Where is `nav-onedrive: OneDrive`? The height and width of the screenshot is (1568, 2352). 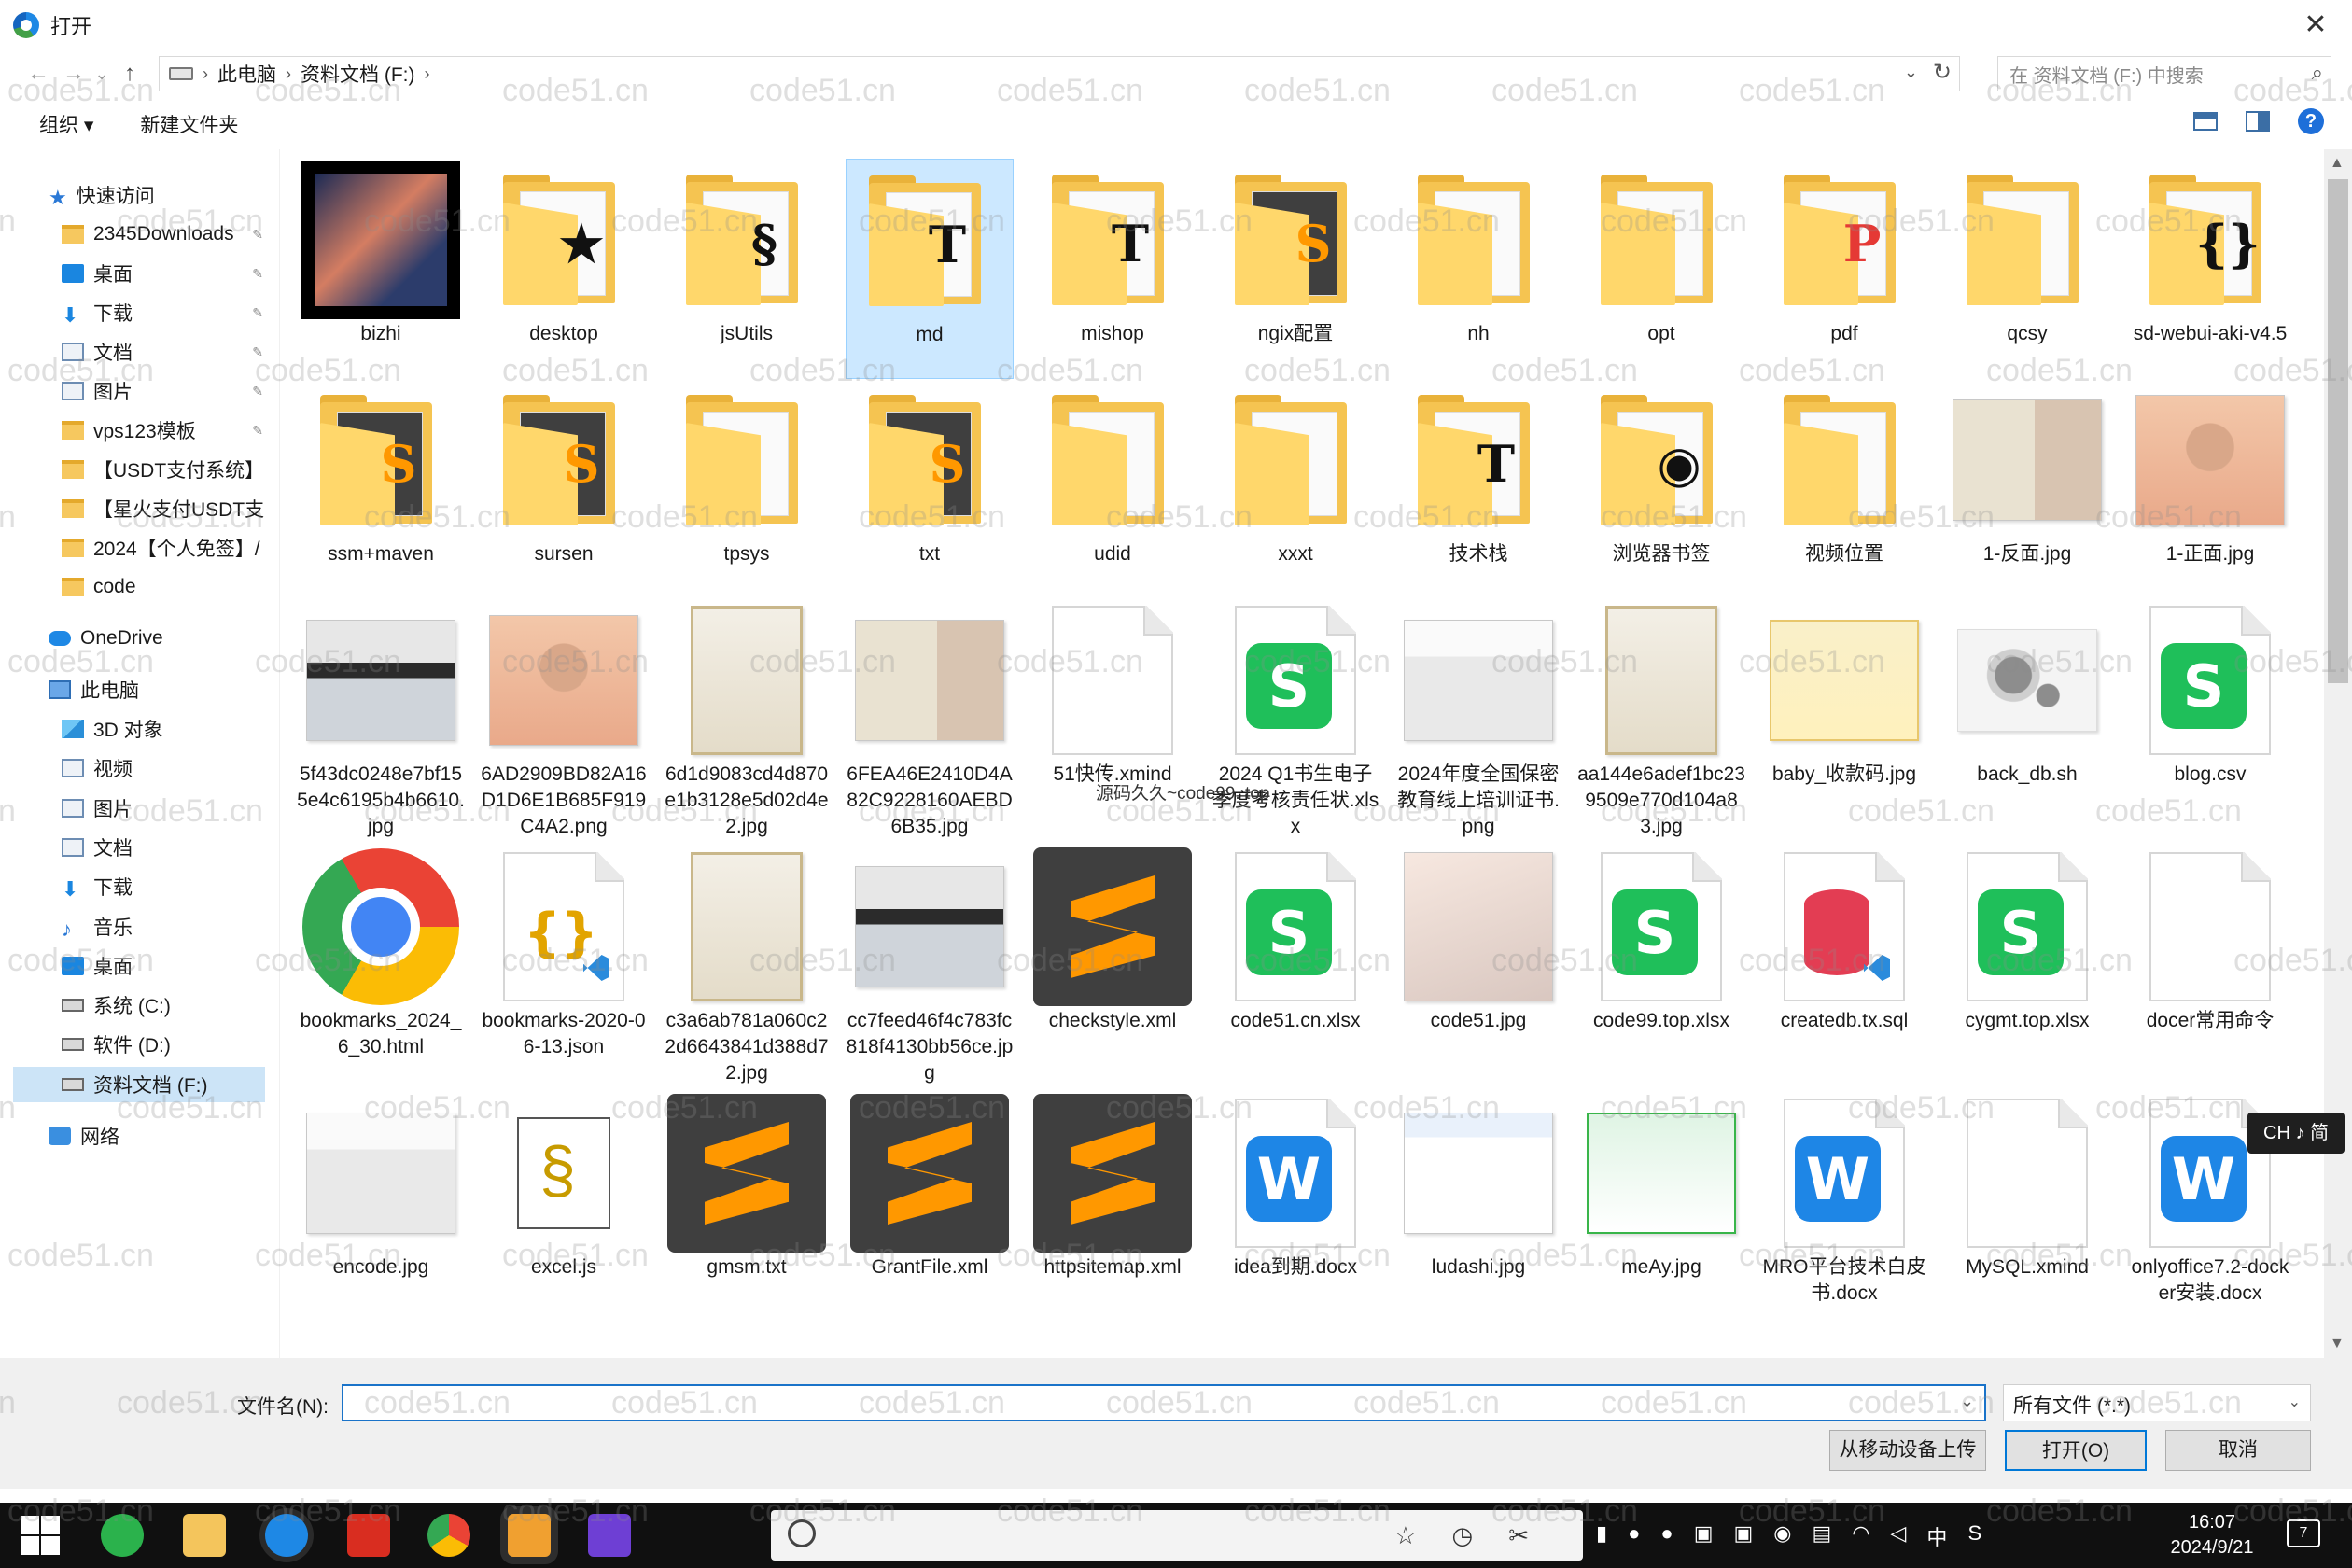
nav-onedrive: OneDrive is located at coordinates (161, 638).